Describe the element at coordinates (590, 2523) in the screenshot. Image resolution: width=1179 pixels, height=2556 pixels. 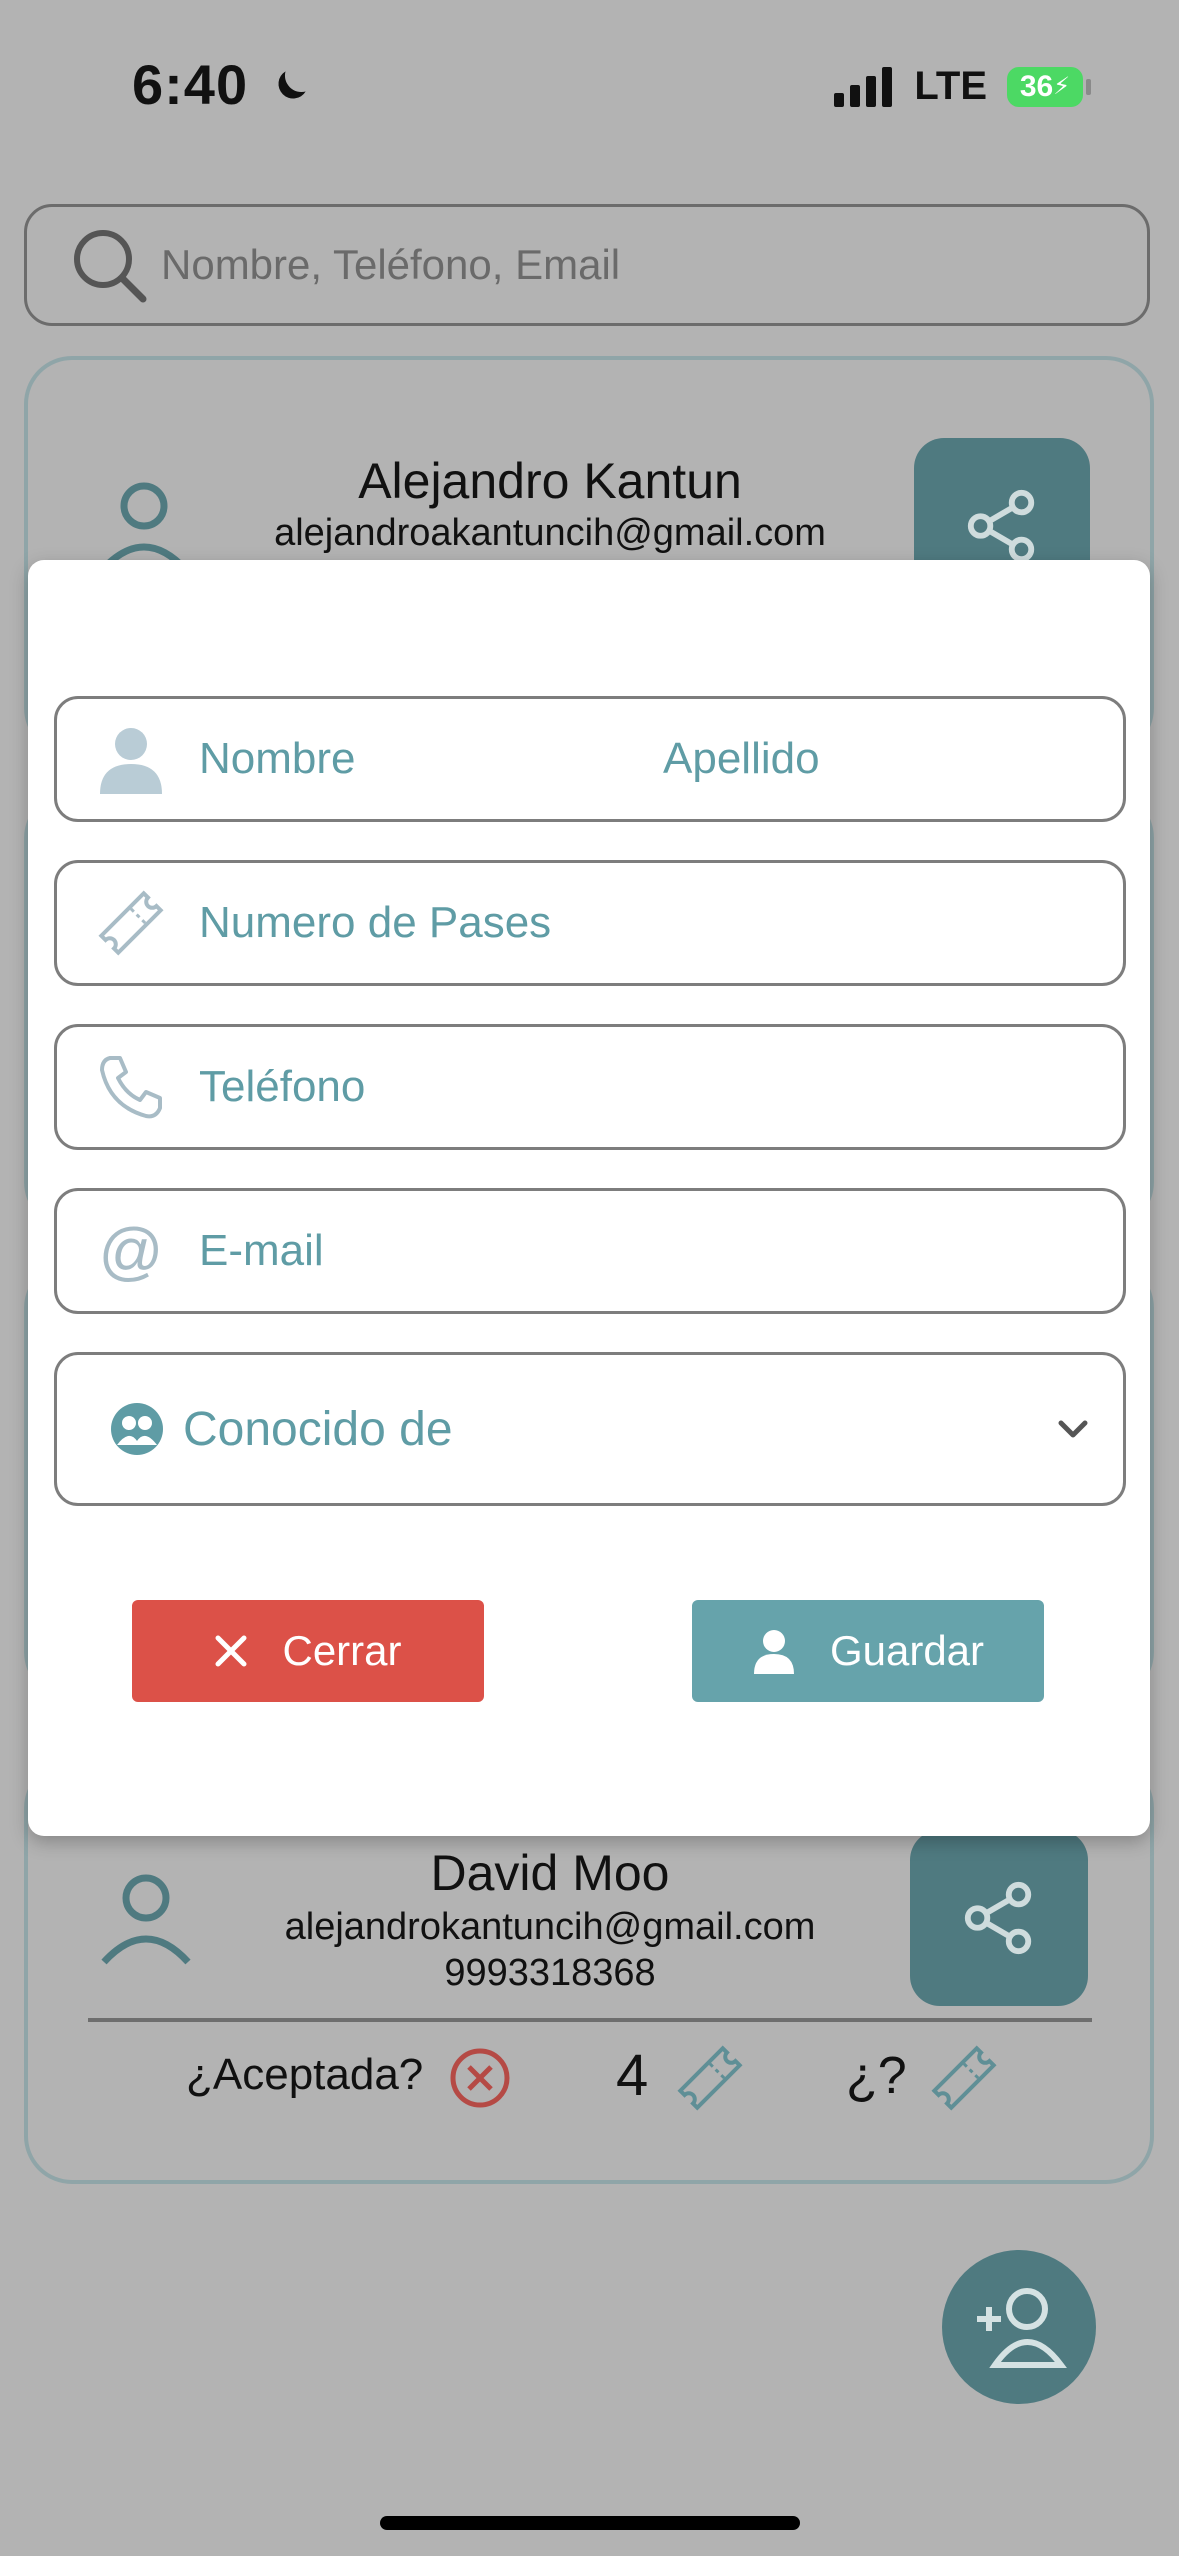
I see `home-indicator` at that location.